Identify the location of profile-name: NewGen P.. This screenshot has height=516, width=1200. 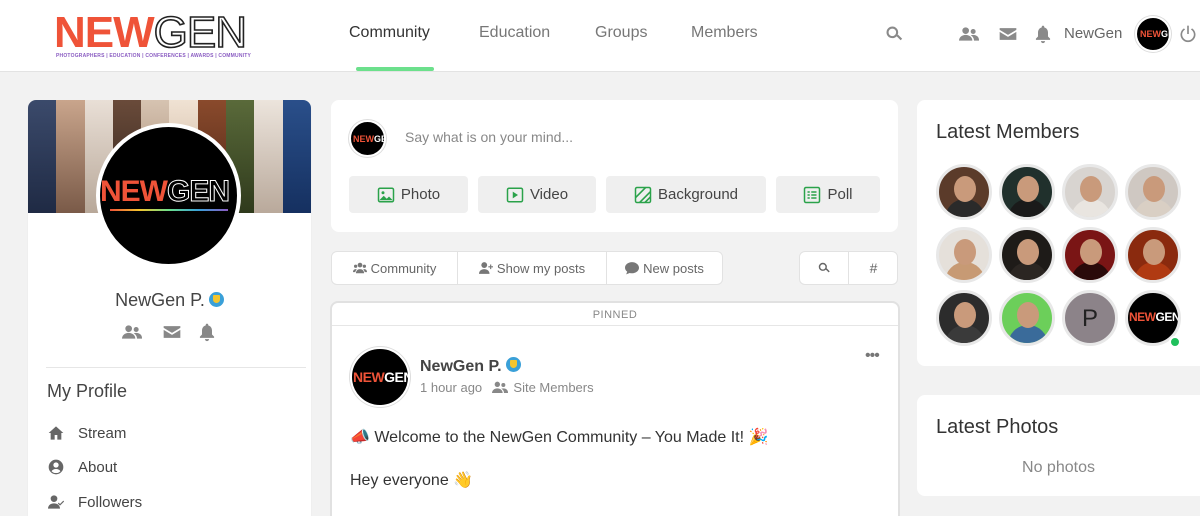
(169, 300).